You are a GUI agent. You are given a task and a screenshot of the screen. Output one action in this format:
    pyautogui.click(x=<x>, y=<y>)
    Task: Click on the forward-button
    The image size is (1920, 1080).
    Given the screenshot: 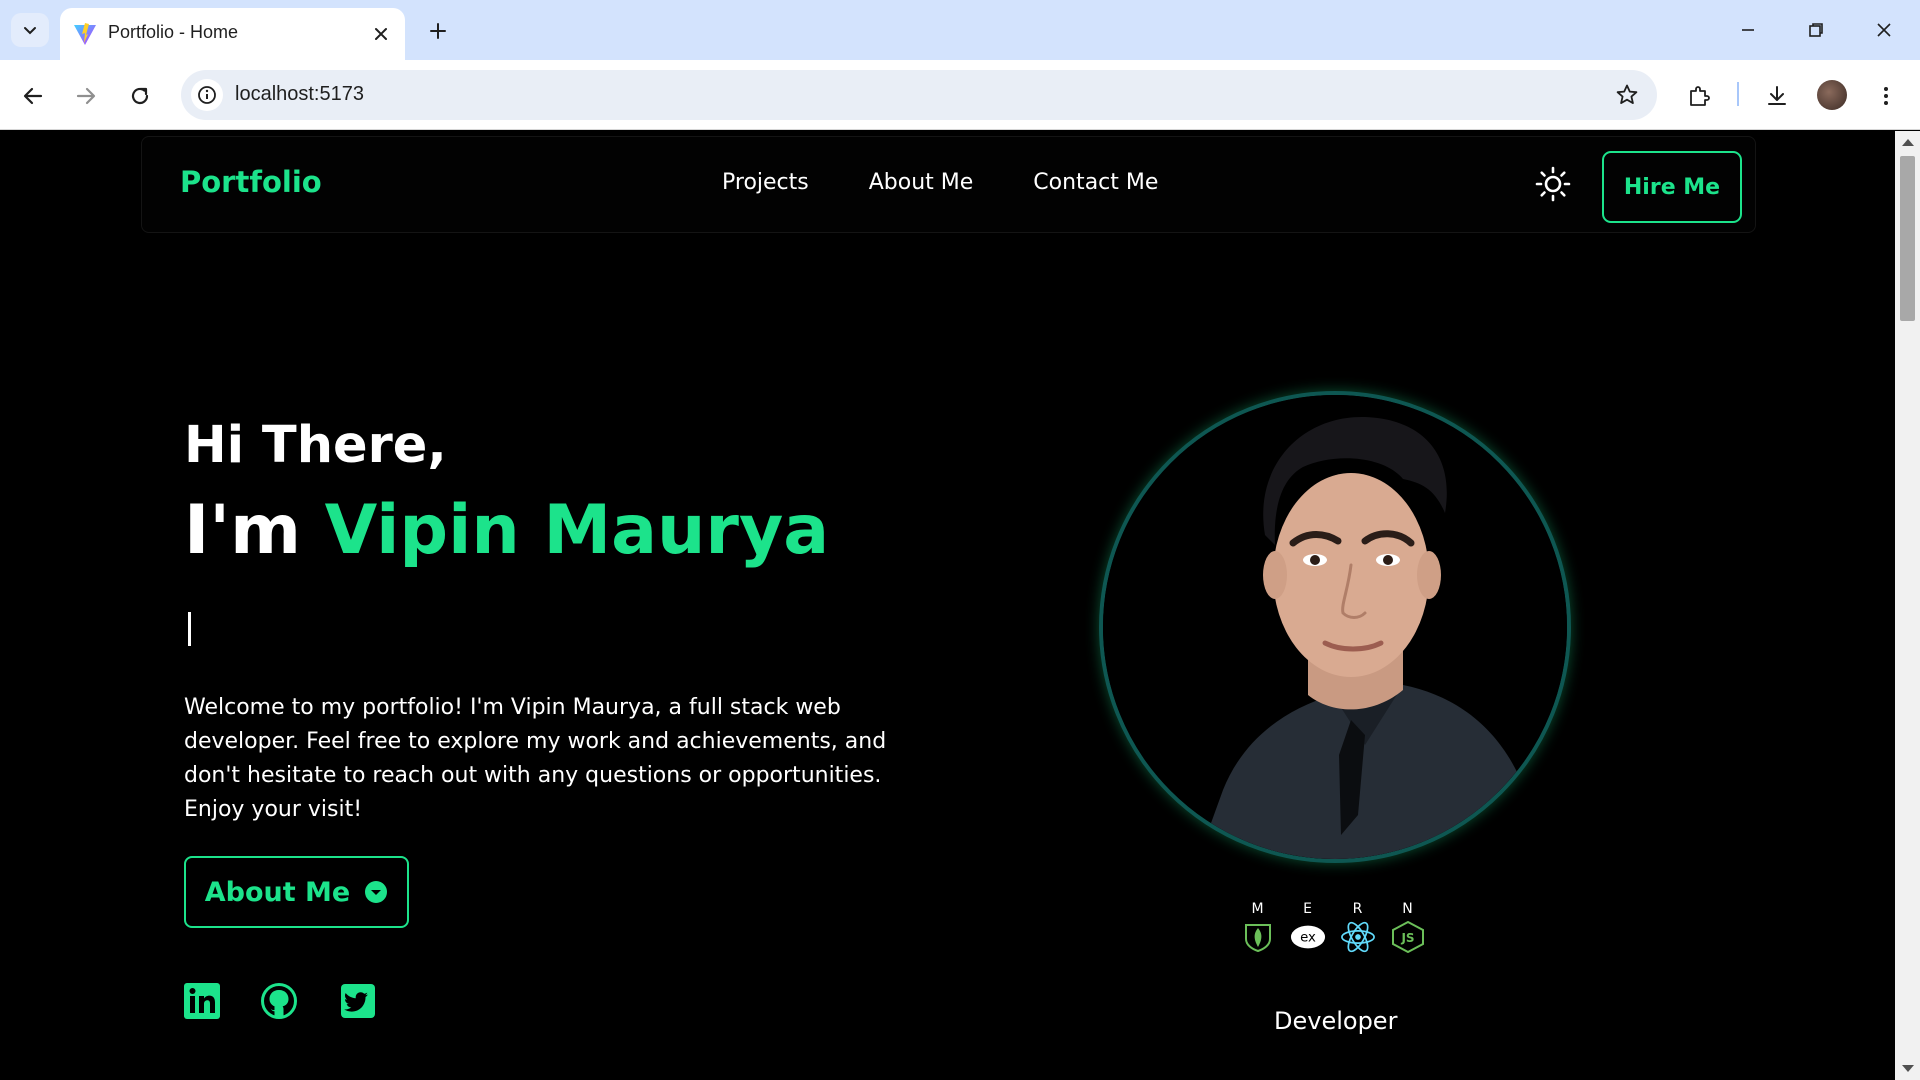 What is the action you would take?
    pyautogui.click(x=86, y=96)
    